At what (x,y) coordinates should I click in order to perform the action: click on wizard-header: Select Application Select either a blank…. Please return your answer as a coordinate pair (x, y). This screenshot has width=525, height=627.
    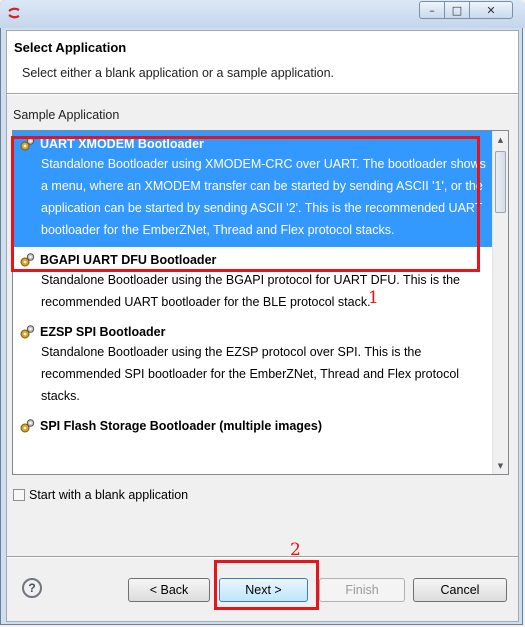
    Looking at the image, I should click on (262, 62).